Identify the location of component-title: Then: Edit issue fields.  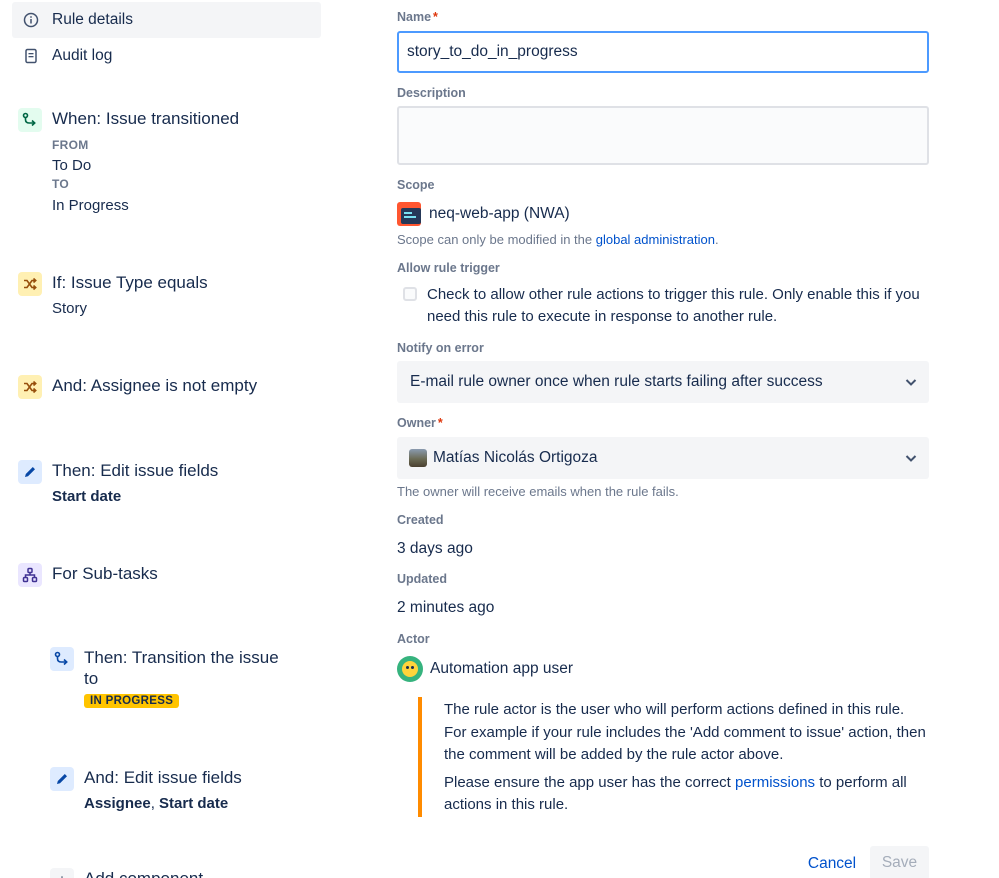
(135, 470).